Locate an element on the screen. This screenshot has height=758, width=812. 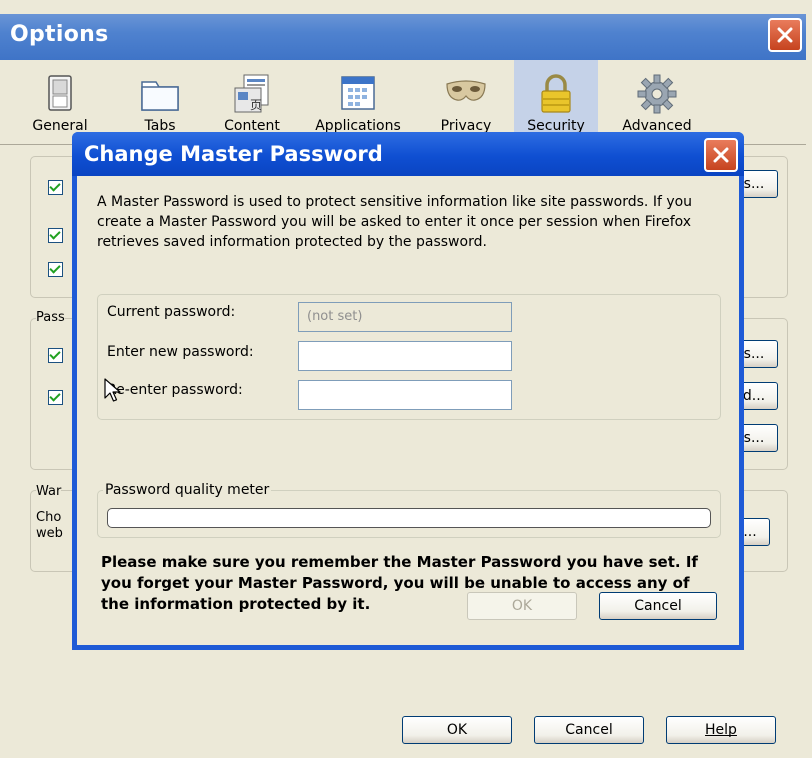
content-icon: 页 is located at coordinates (252, 94).